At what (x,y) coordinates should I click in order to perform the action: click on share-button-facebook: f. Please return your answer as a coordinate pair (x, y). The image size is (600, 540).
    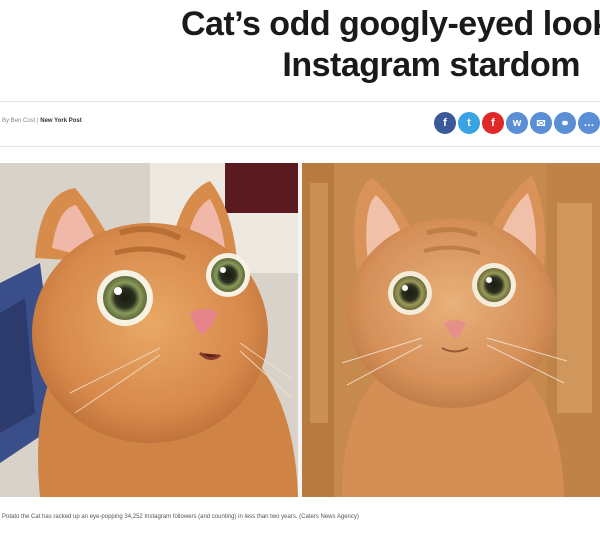
    Looking at the image, I should click on (445, 123).